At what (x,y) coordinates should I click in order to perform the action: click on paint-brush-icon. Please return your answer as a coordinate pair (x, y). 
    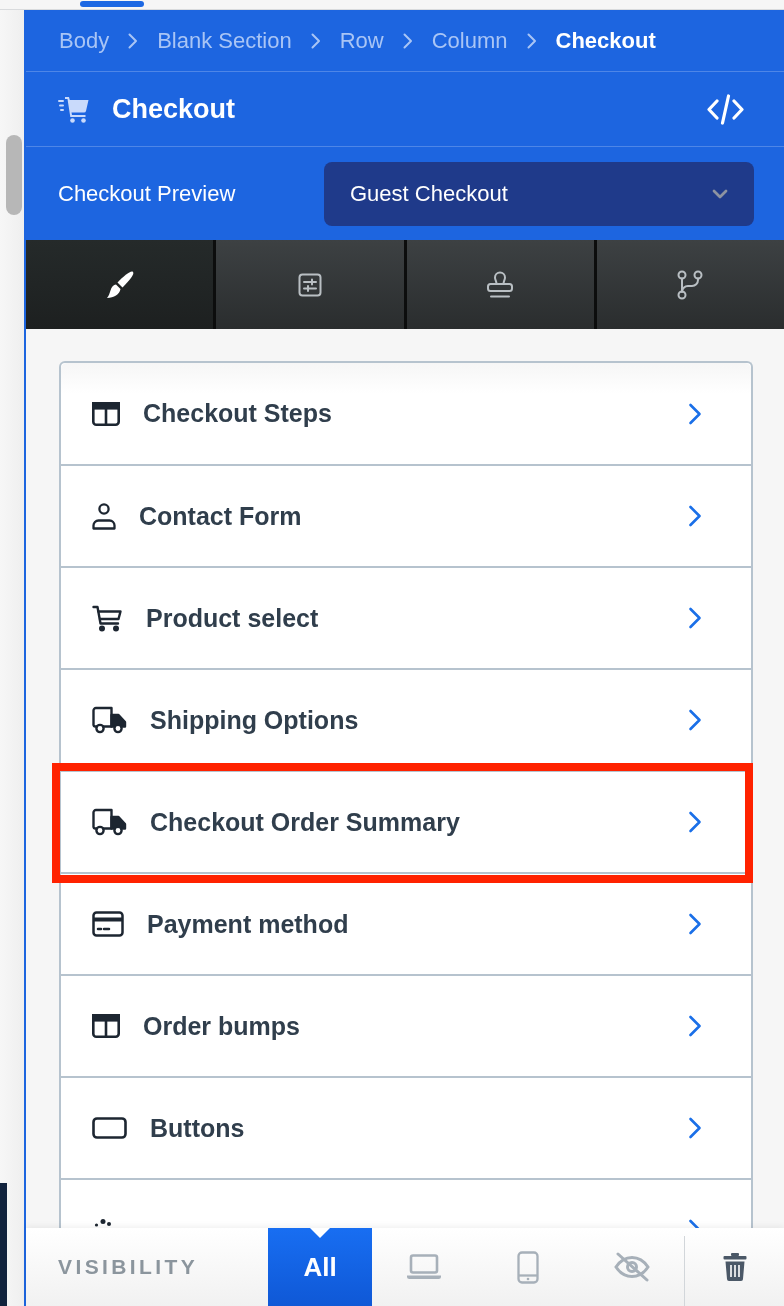
    Looking at the image, I should click on (119, 284).